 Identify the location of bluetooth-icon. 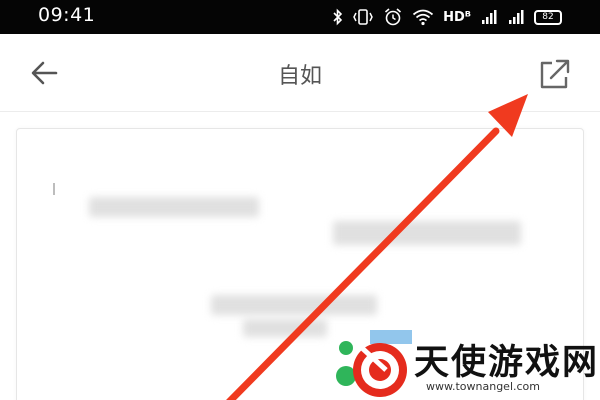
(338, 17).